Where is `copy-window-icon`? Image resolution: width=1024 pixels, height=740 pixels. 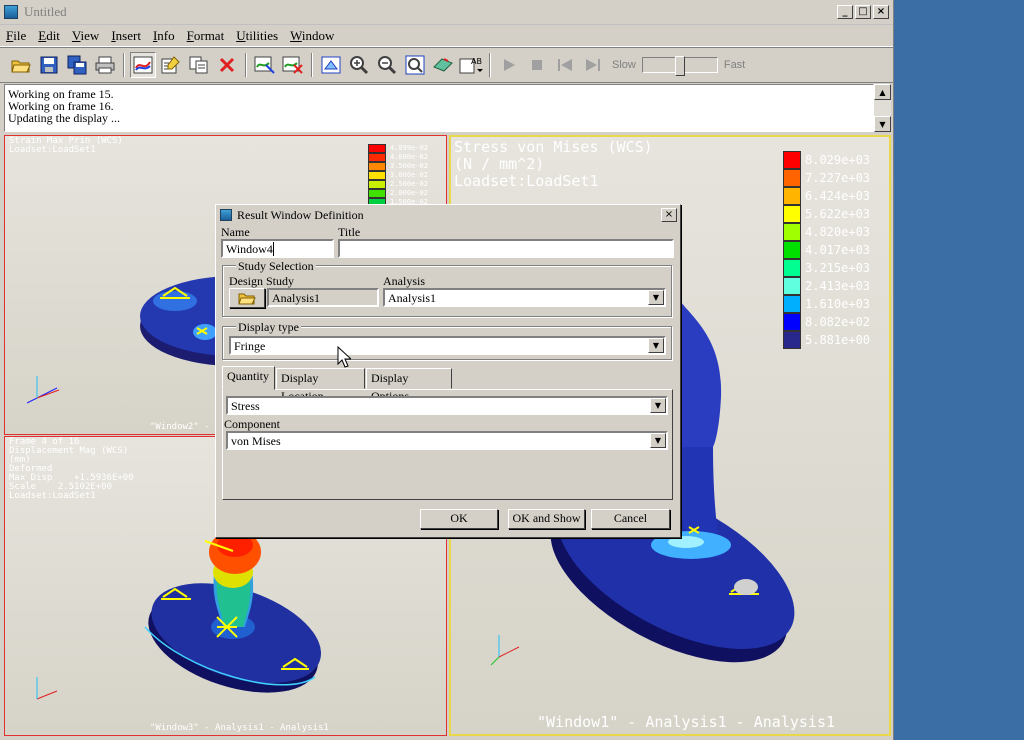 copy-window-icon is located at coordinates (199, 65).